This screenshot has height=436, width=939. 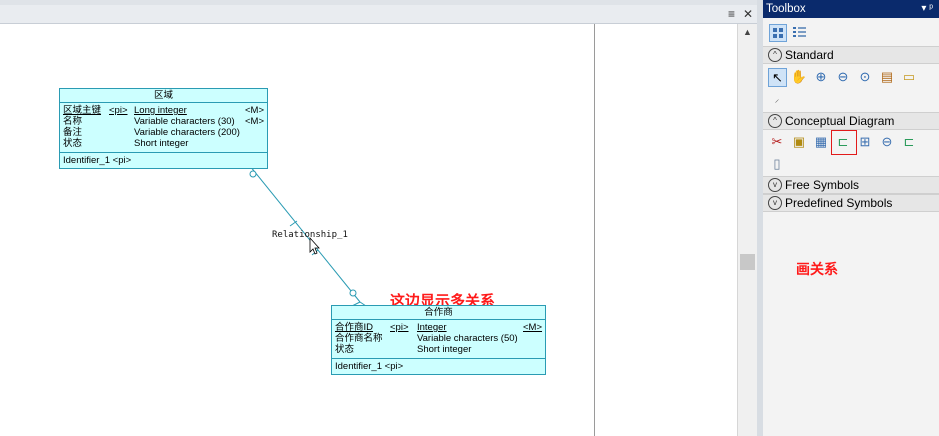 What do you see at coordinates (851, 32) in the screenshot?
I see `toolbox-view-toolbar` at bounding box center [851, 32].